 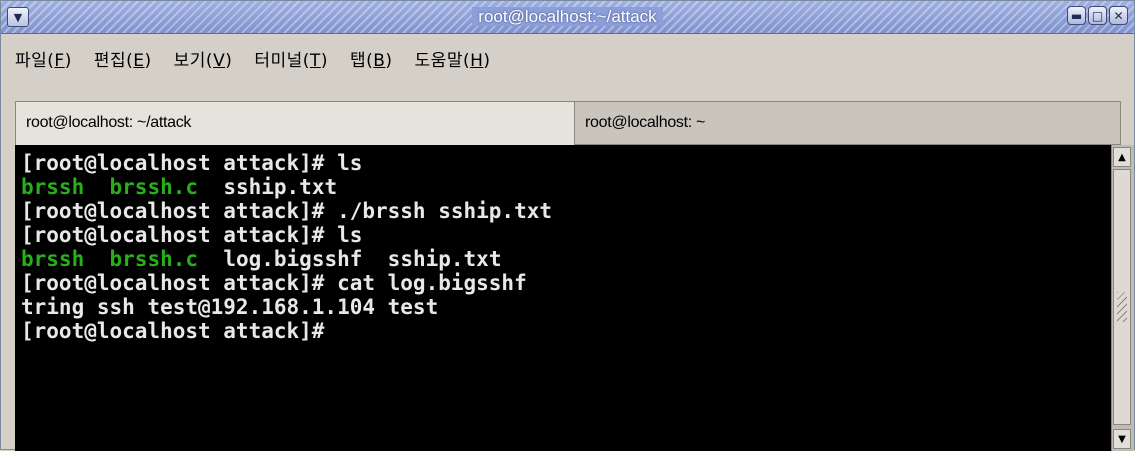 I want to click on menu-item-mnemonic: T, so click(x=315, y=60).